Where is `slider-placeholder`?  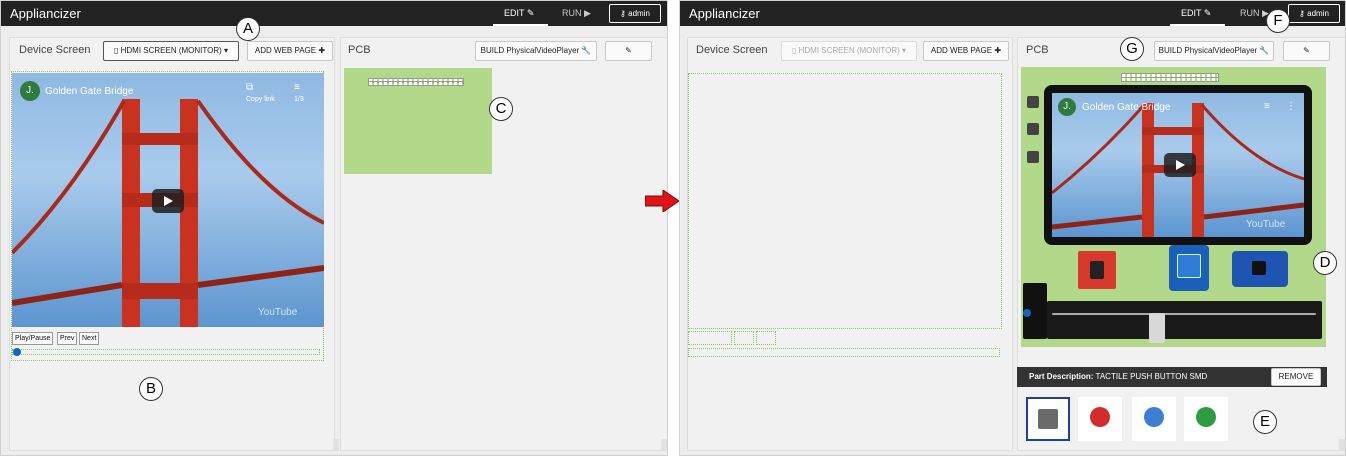 slider-placeholder is located at coordinates (844, 352).